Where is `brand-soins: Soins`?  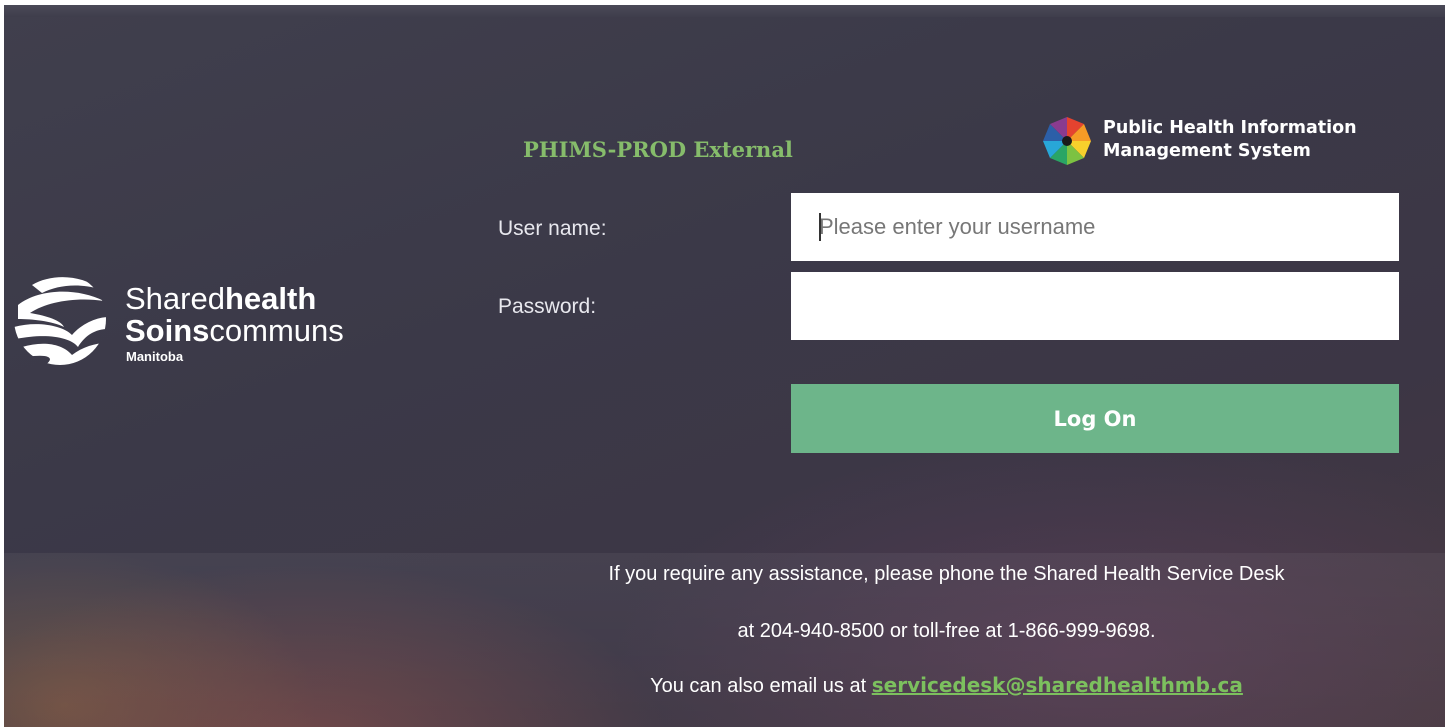
brand-soins: Soins is located at coordinates (167, 330).